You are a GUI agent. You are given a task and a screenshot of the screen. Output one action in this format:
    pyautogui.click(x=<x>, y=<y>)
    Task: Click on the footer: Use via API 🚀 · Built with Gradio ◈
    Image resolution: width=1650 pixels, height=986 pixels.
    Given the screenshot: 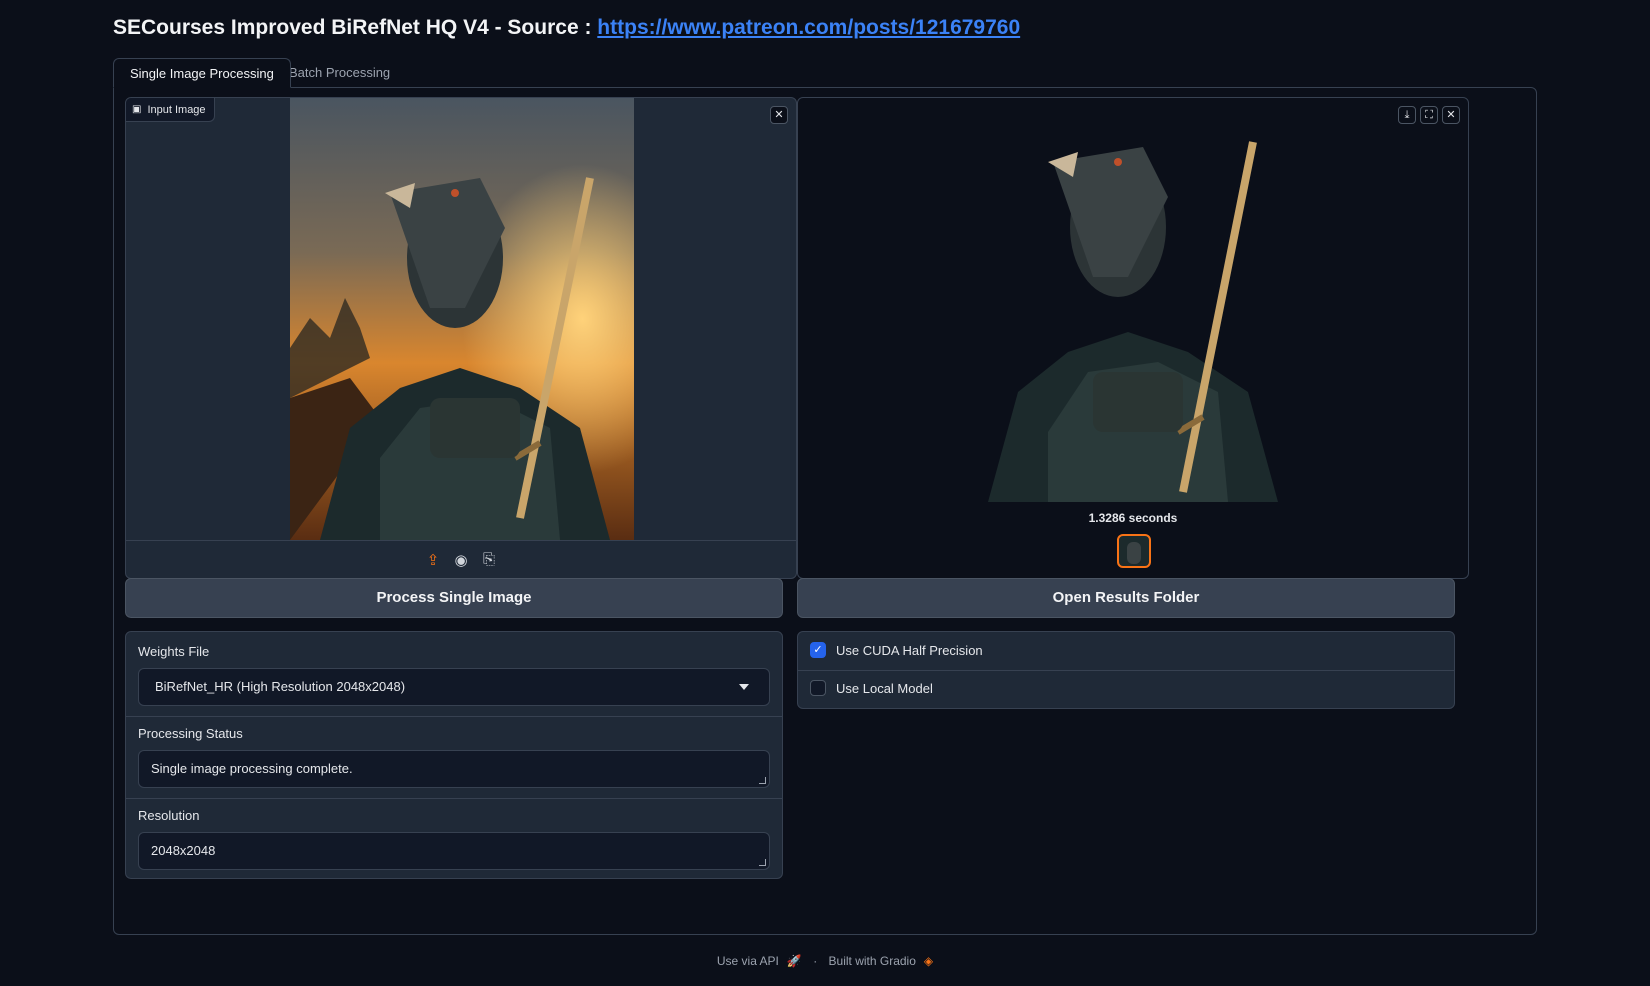 What is the action you would take?
    pyautogui.click(x=825, y=961)
    